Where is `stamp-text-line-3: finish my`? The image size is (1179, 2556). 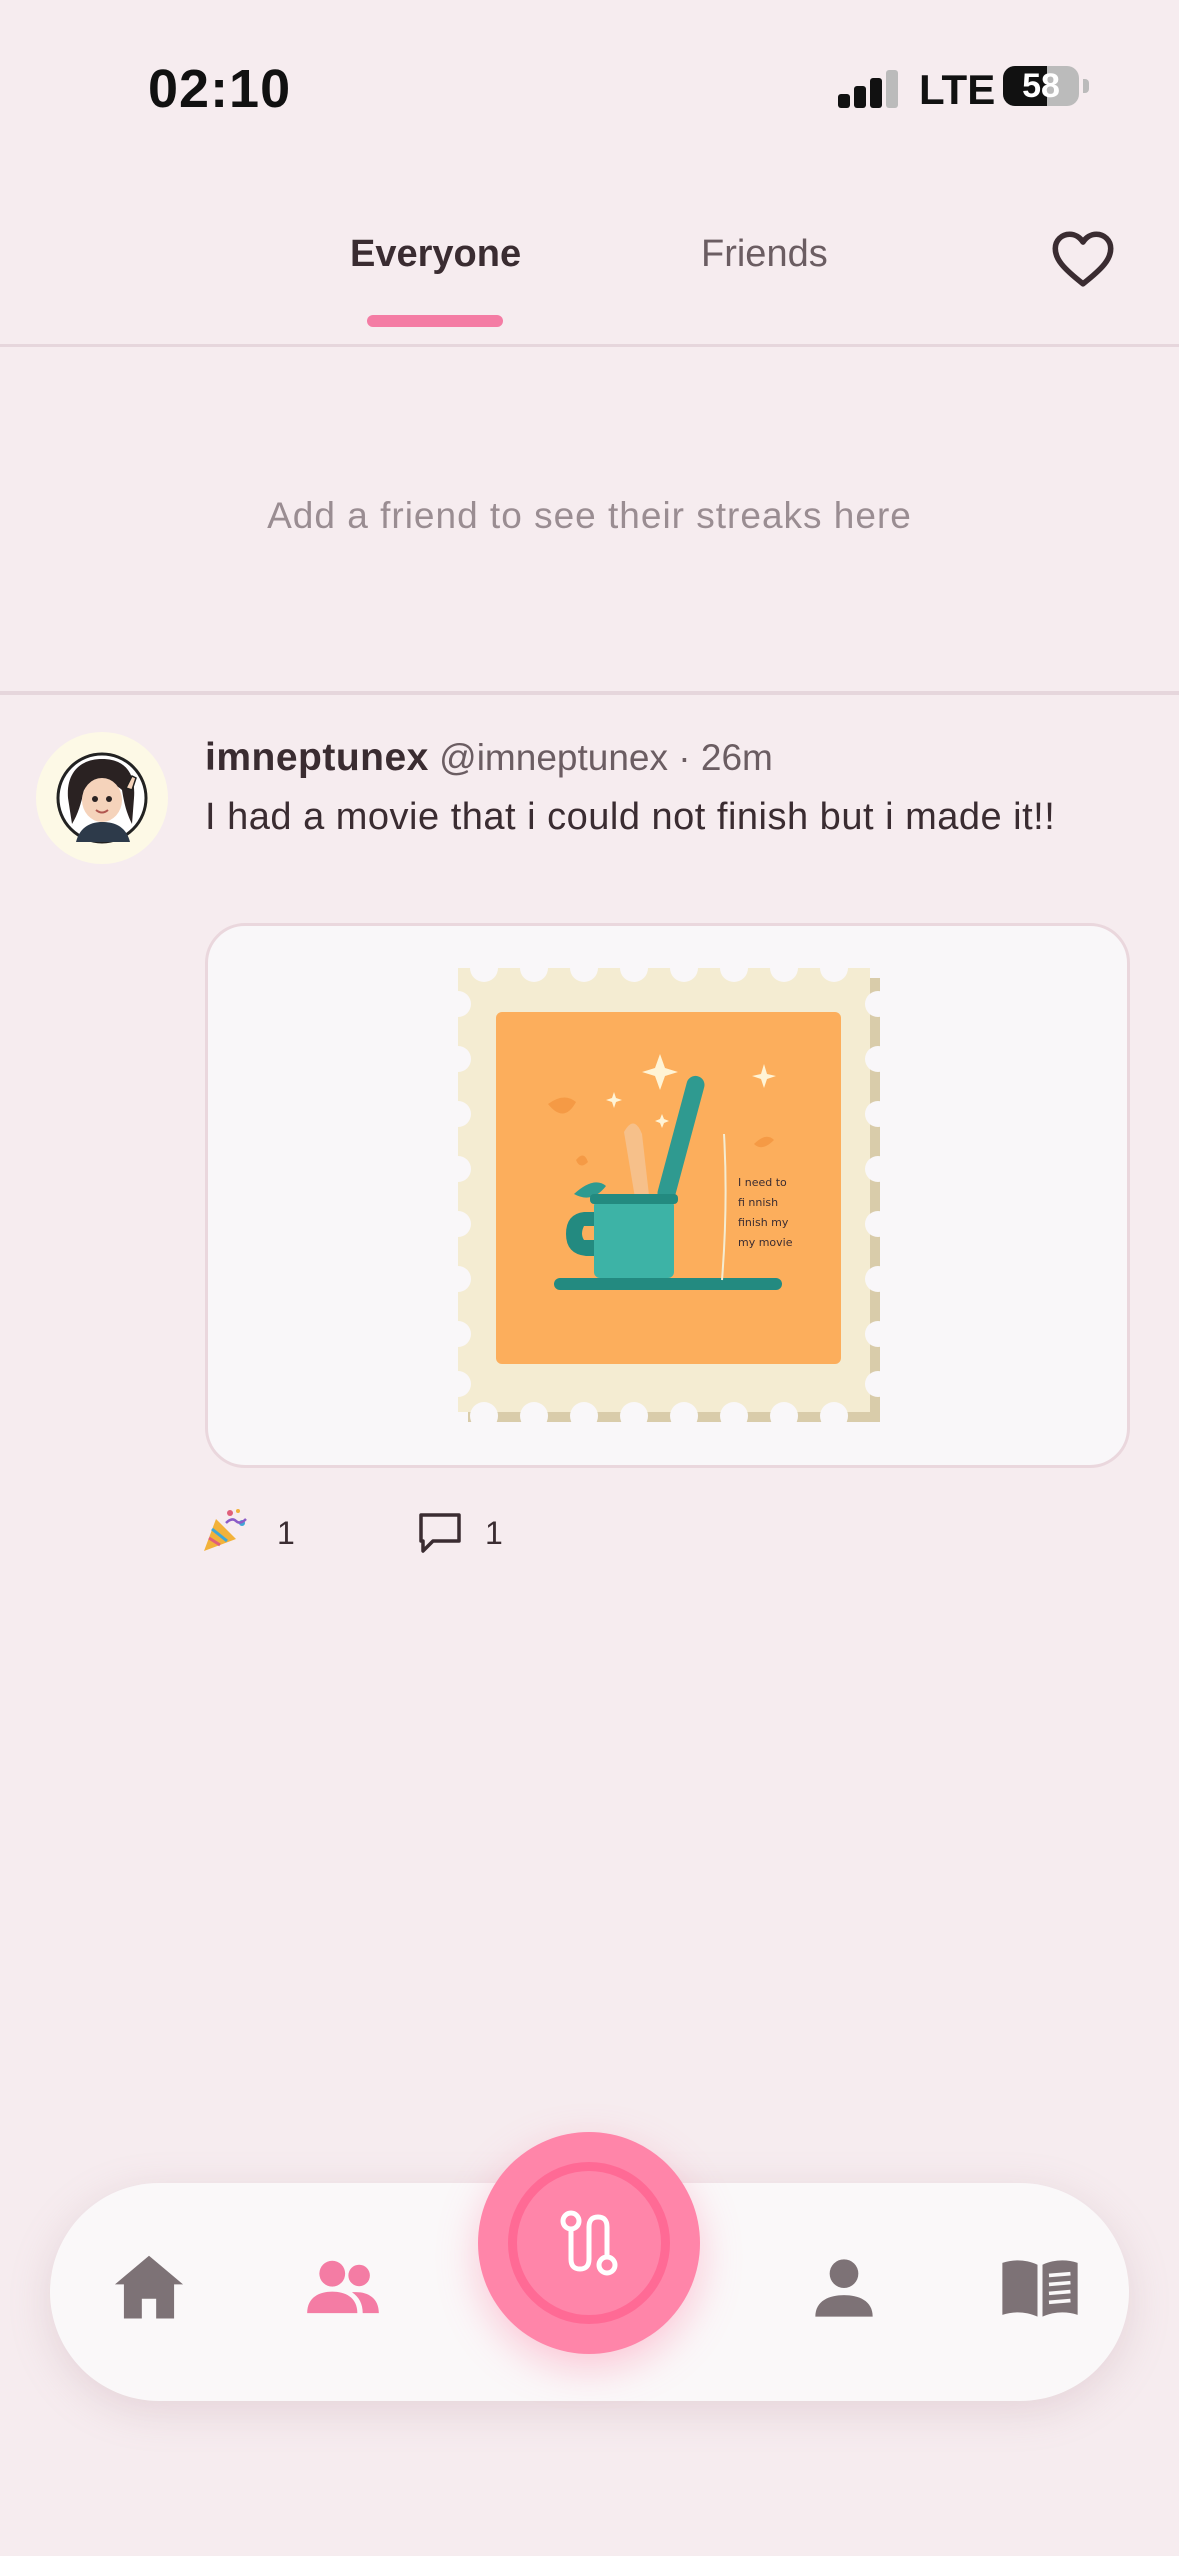 stamp-text-line-3: finish my is located at coordinates (763, 1222).